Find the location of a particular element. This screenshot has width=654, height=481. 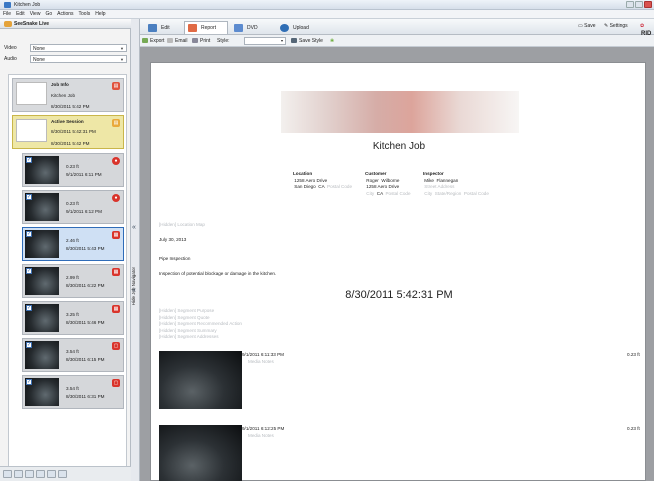

style-label: Style: is located at coordinates (223, 41).